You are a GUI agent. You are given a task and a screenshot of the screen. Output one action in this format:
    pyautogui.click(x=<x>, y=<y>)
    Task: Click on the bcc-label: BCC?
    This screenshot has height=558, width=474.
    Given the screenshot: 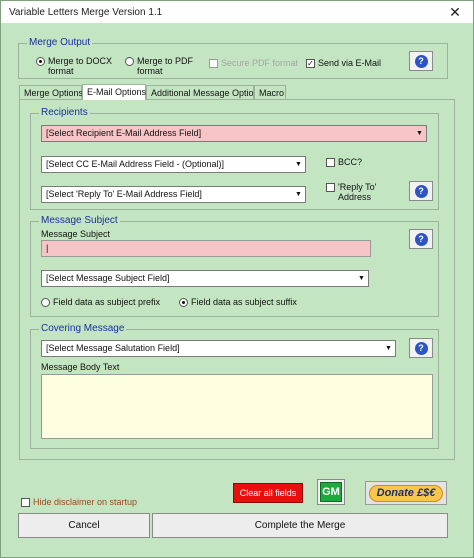 What is the action you would take?
    pyautogui.click(x=350, y=162)
    